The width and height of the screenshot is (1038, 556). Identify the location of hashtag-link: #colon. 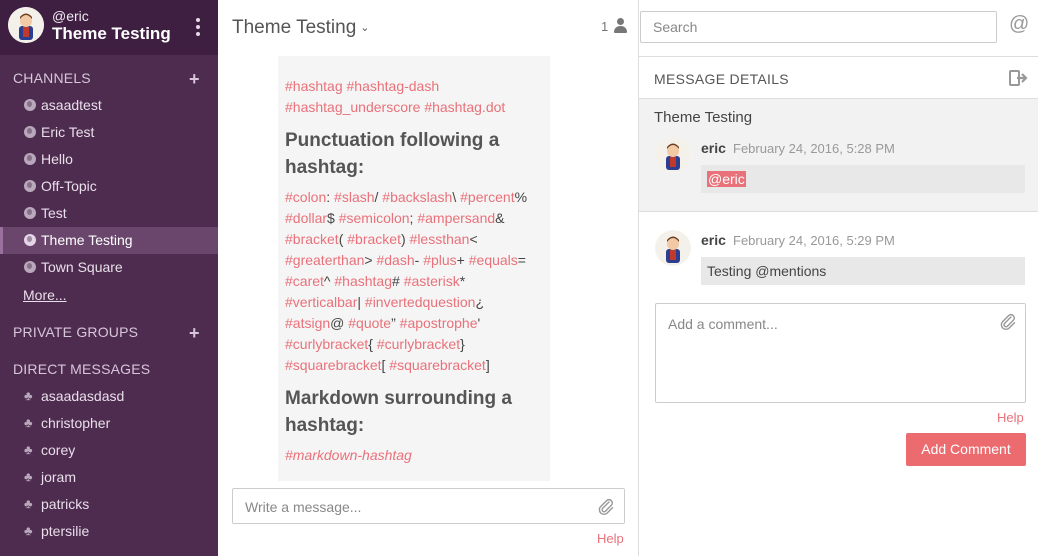
(305, 197).